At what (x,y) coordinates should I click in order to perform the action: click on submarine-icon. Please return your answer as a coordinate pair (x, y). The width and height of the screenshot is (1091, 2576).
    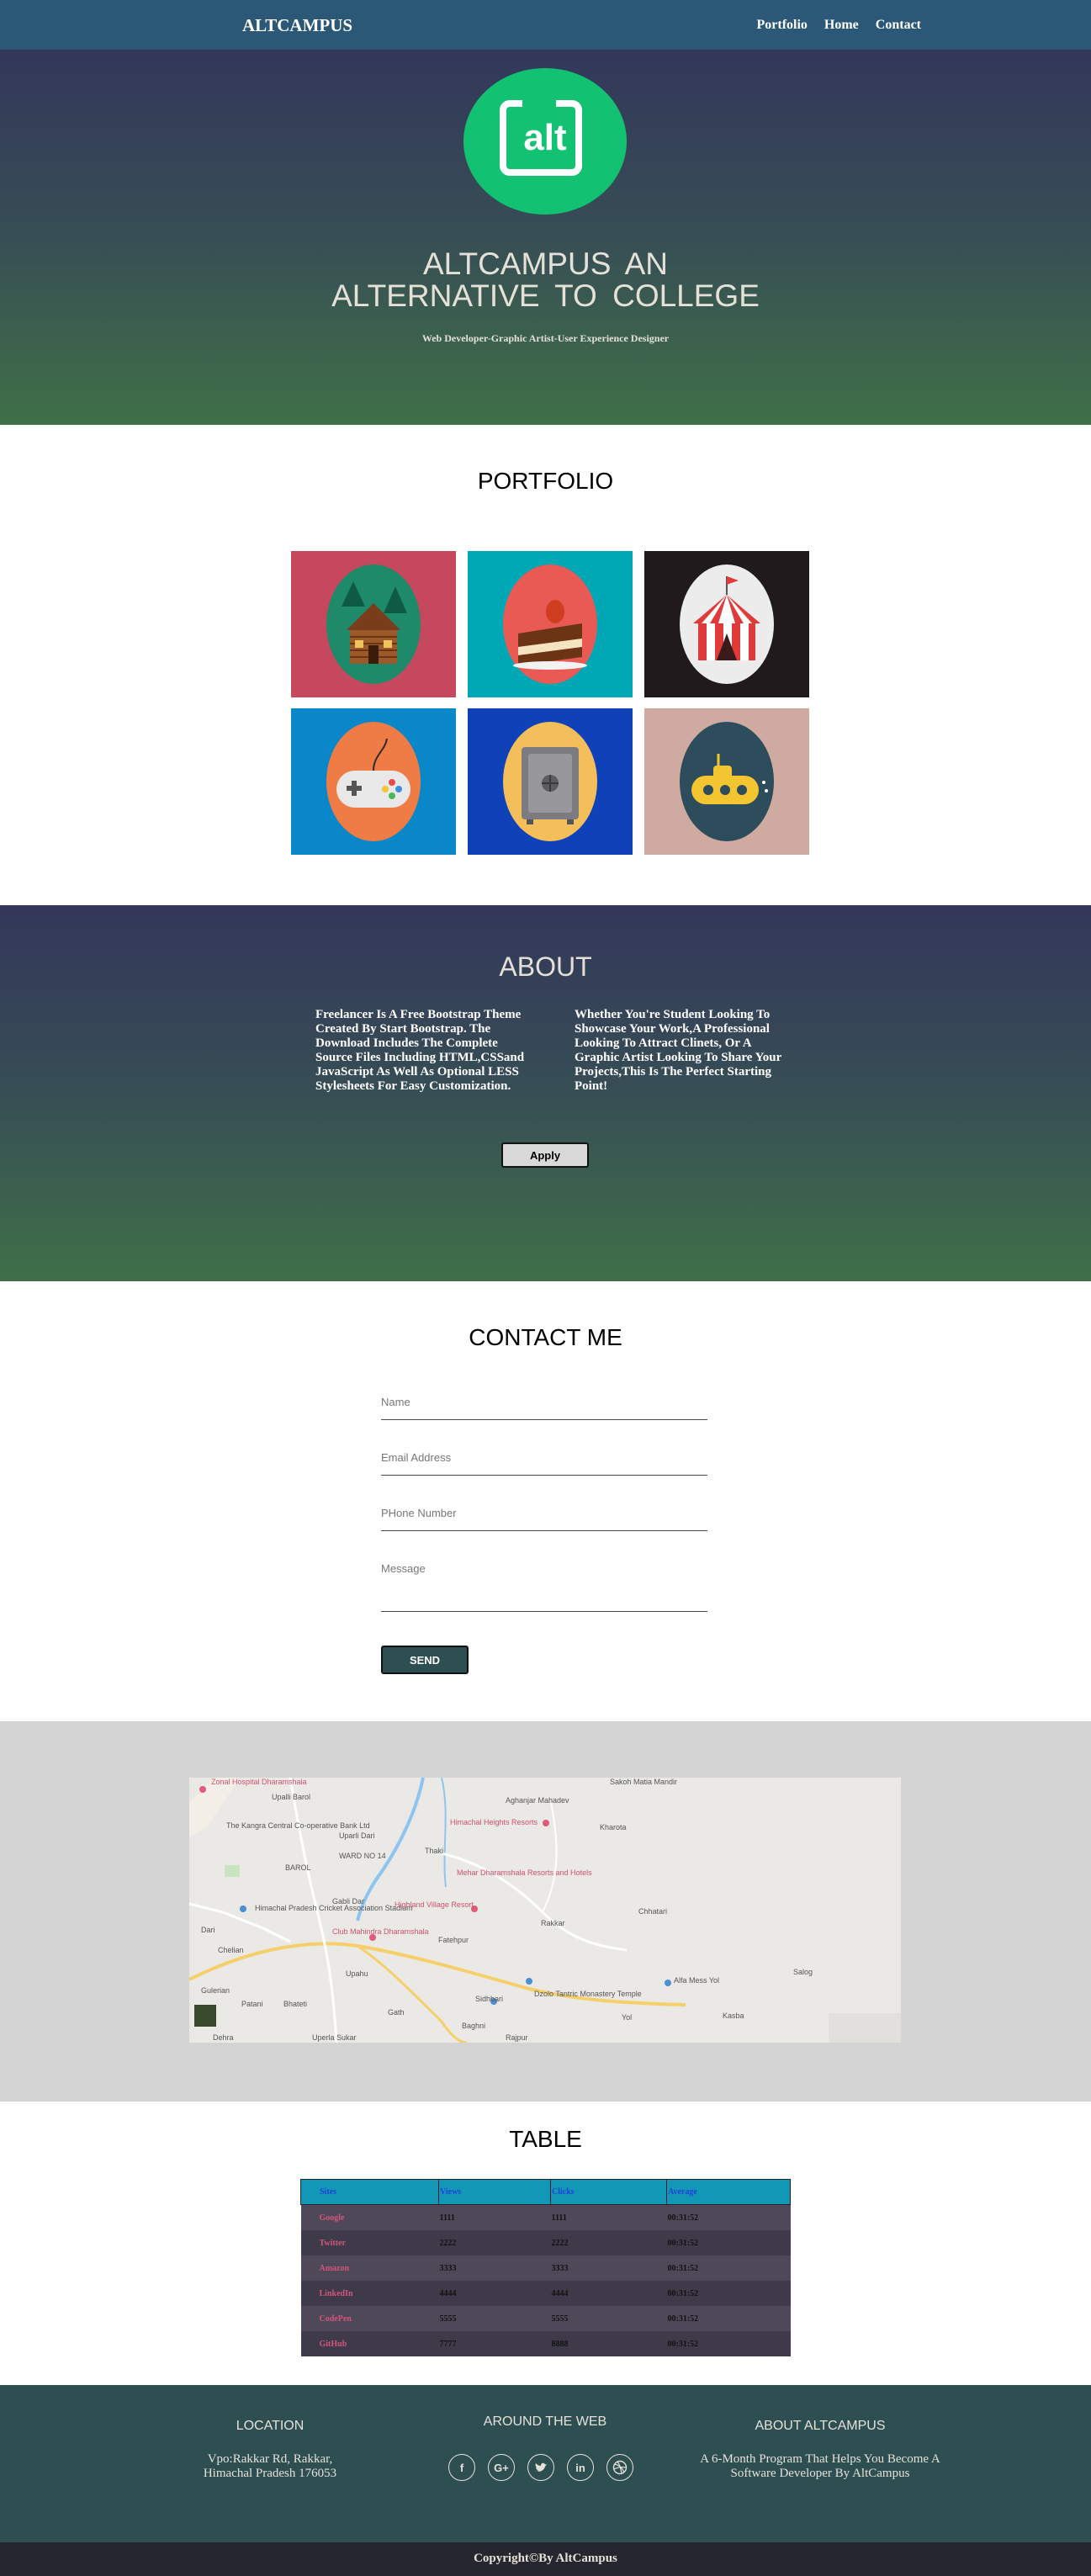
    Looking at the image, I should click on (727, 781).